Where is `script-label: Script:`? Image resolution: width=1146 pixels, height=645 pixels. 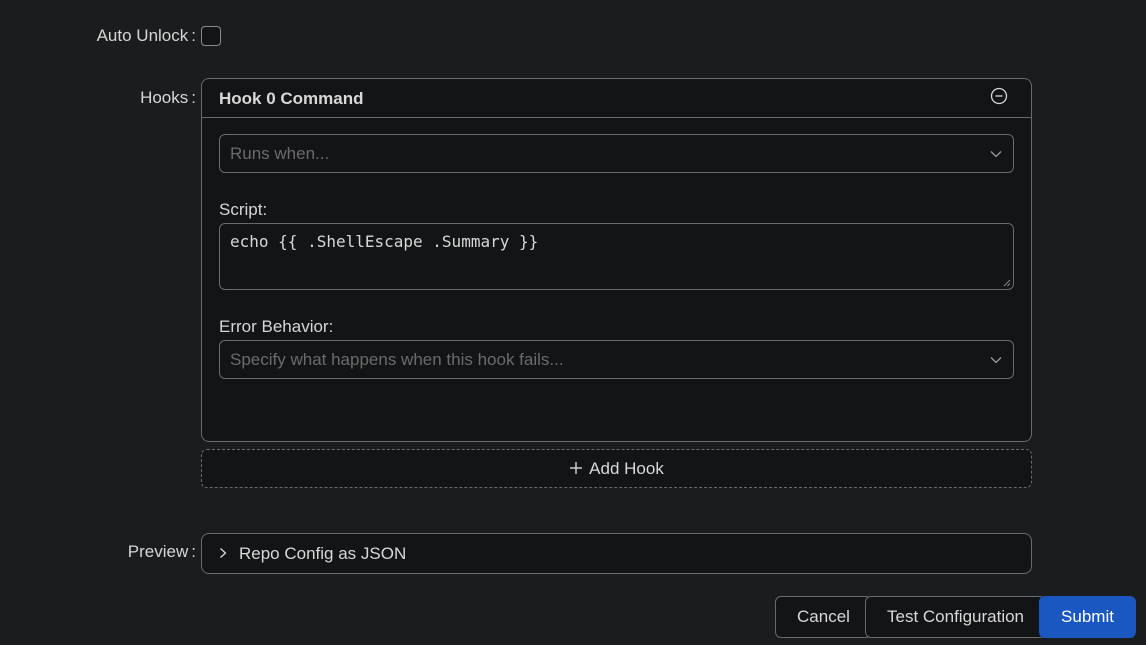
script-label: Script: is located at coordinates (243, 209).